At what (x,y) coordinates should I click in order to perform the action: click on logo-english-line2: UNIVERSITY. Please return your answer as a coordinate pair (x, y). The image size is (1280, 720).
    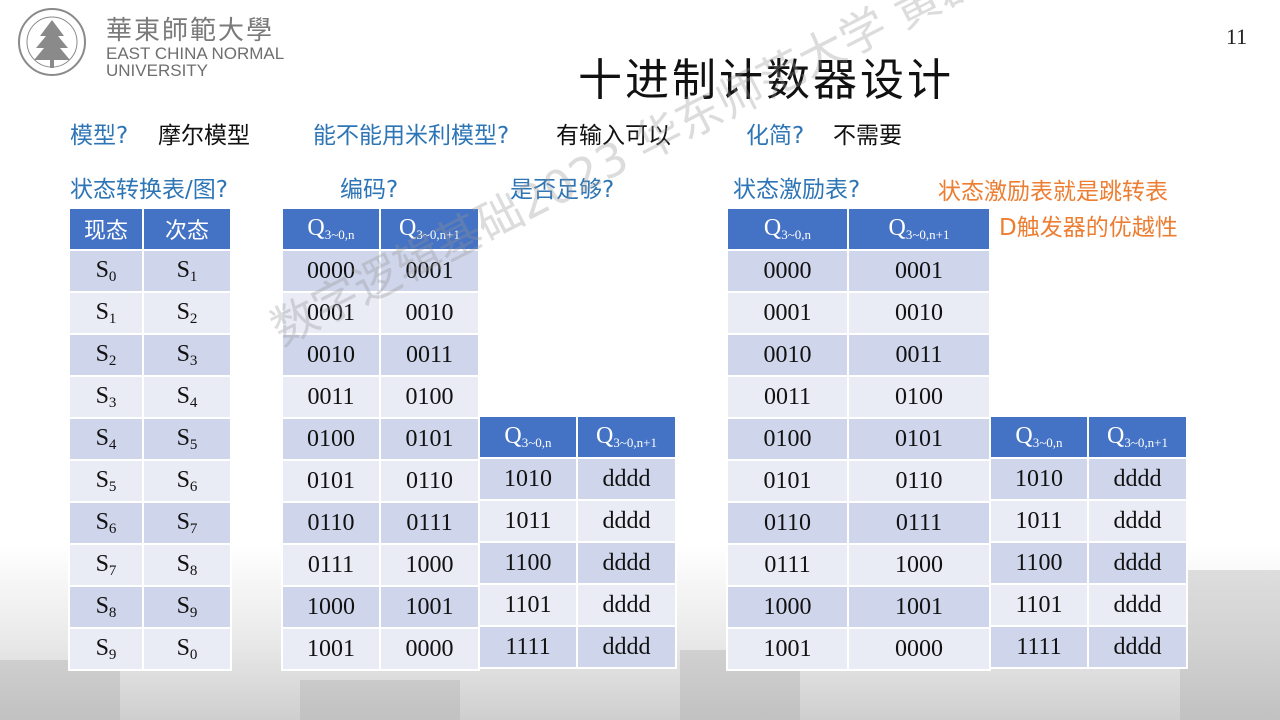
    Looking at the image, I should click on (157, 70).